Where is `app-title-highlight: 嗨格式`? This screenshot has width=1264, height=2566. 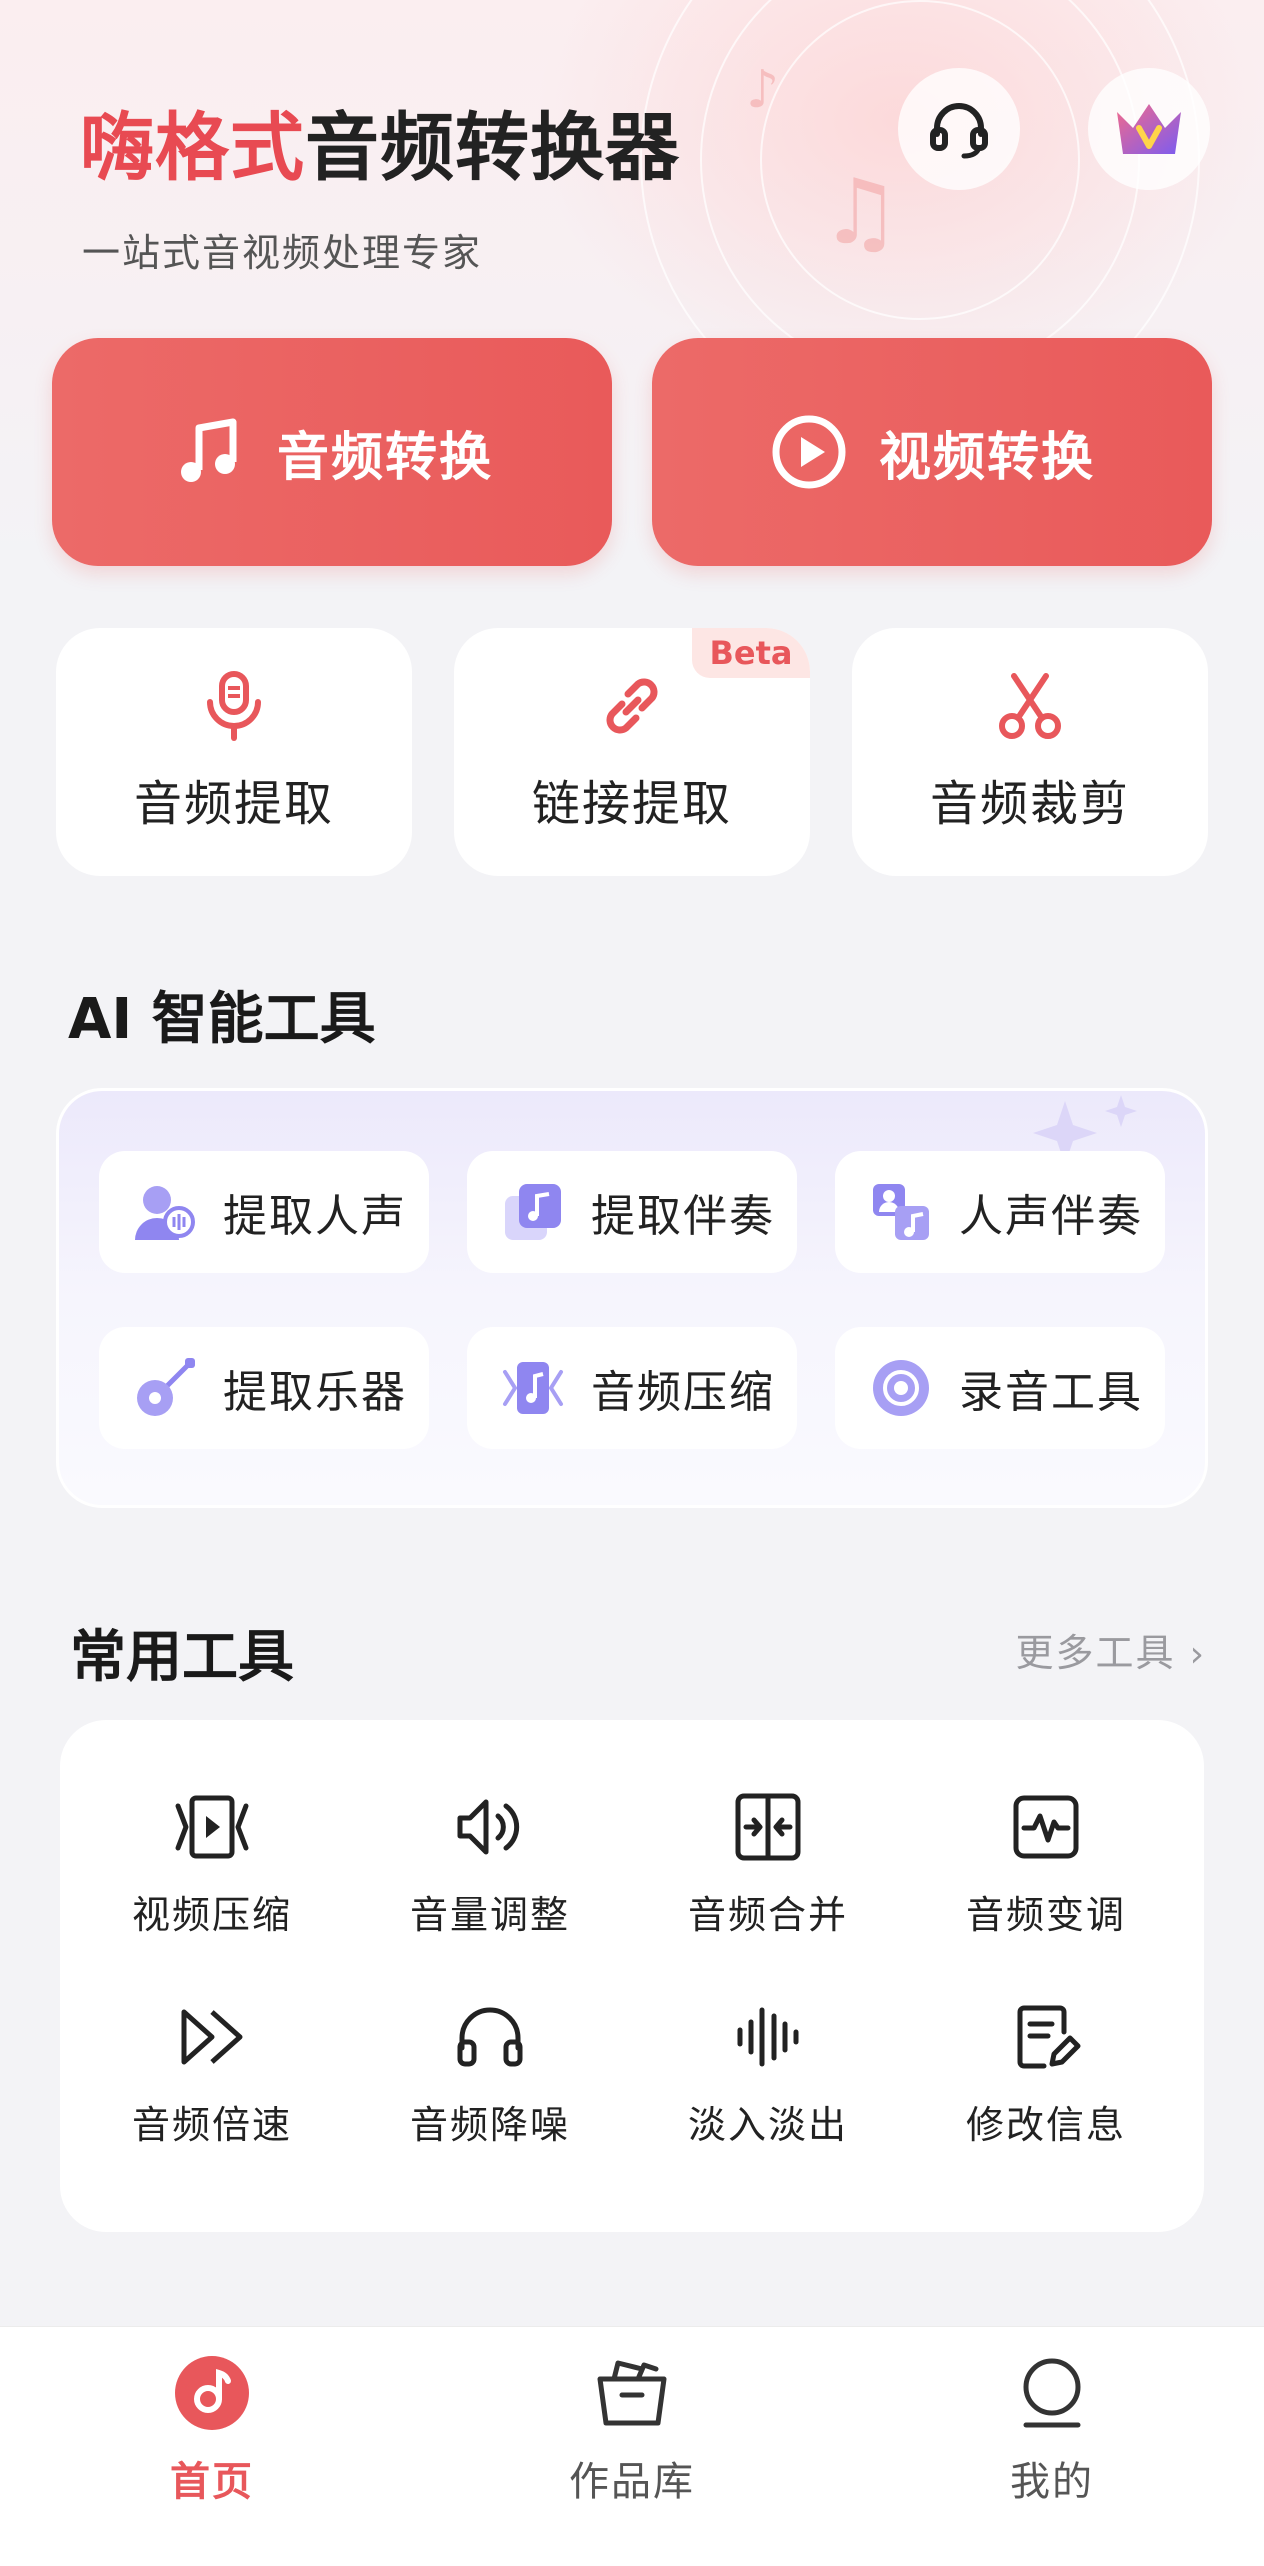
app-title-highlight: 嗨格式 is located at coordinates (192, 148).